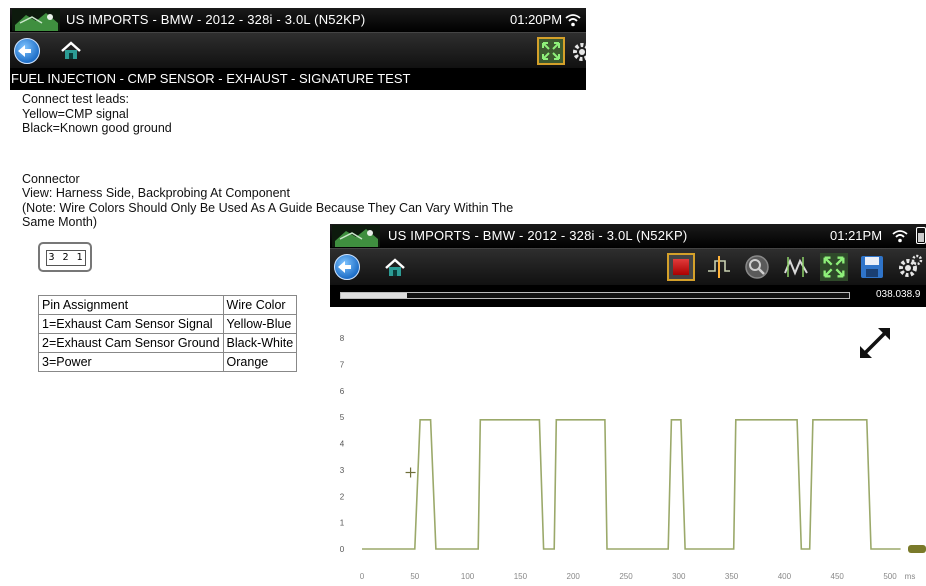  Describe the element at coordinates (917, 549) in the screenshot. I see `ground-marker` at that location.